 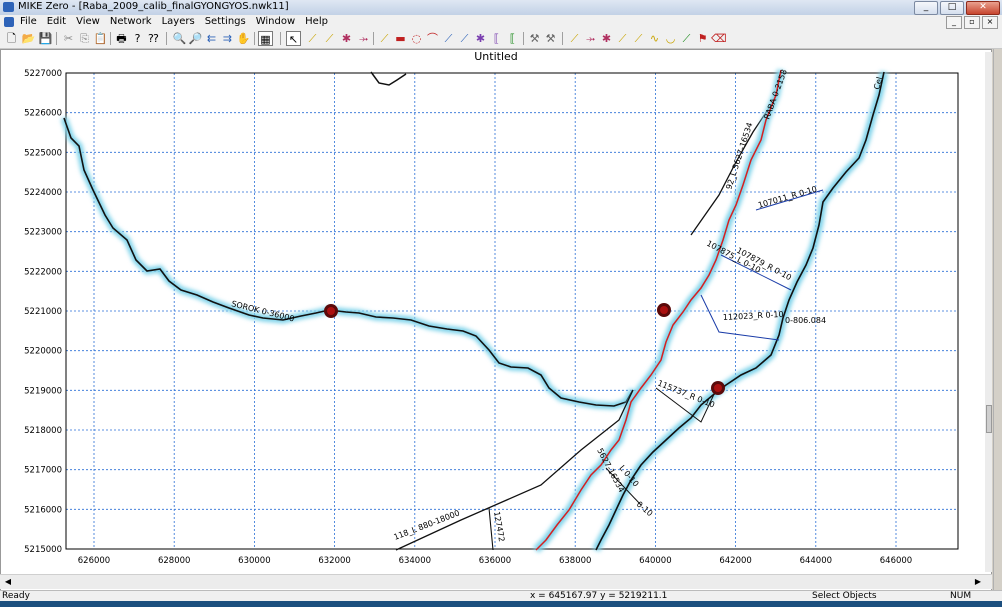 What do you see at coordinates (178, 21) in the screenshot?
I see `menu-layers: Layers` at bounding box center [178, 21].